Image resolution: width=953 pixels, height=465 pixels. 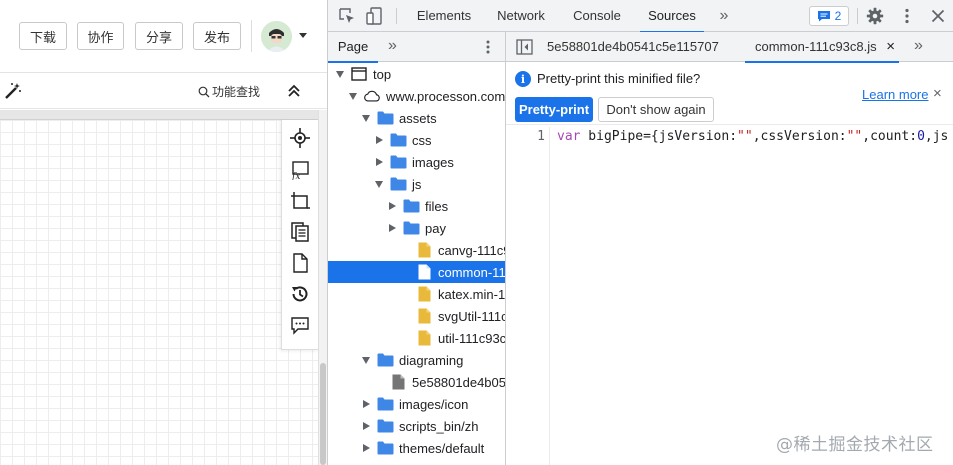 I want to click on tree-item-label: common-111c93c8.js, so click(x=471, y=272).